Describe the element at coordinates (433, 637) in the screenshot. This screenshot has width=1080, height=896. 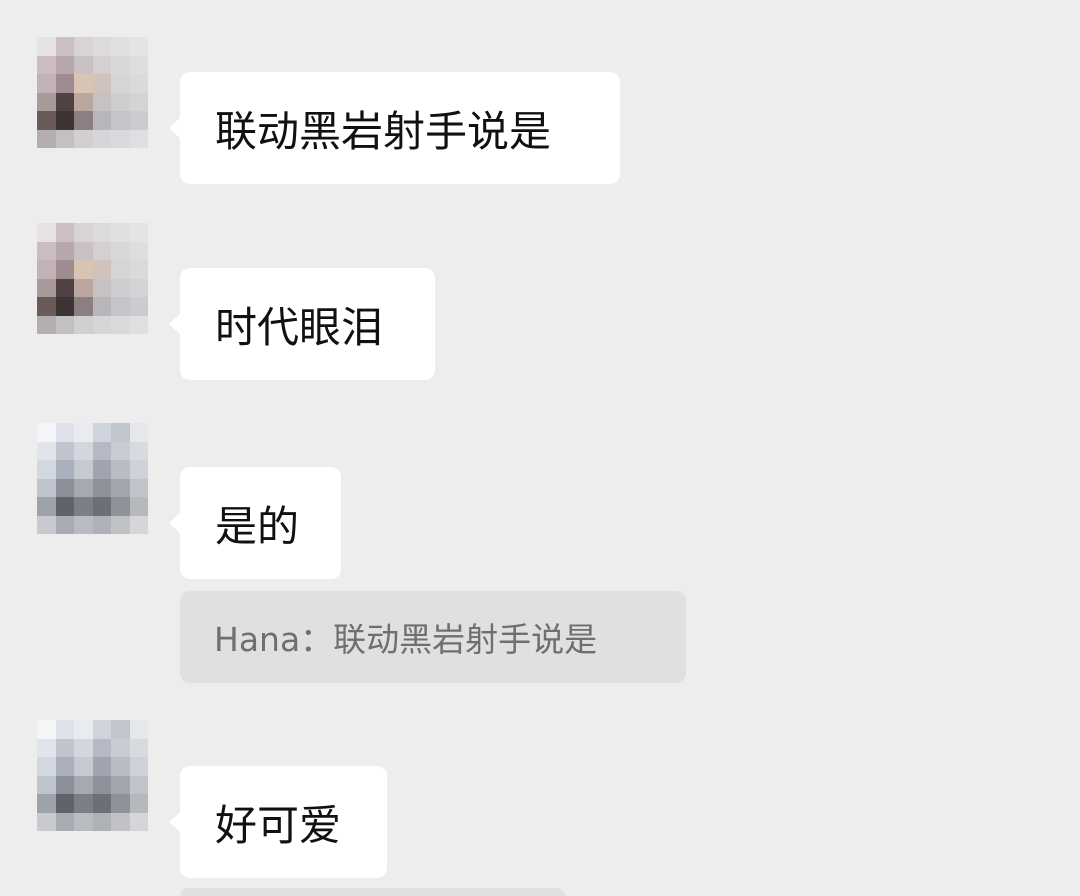
I see `quoted-message: Hana：联动黑岩射手说是` at that location.